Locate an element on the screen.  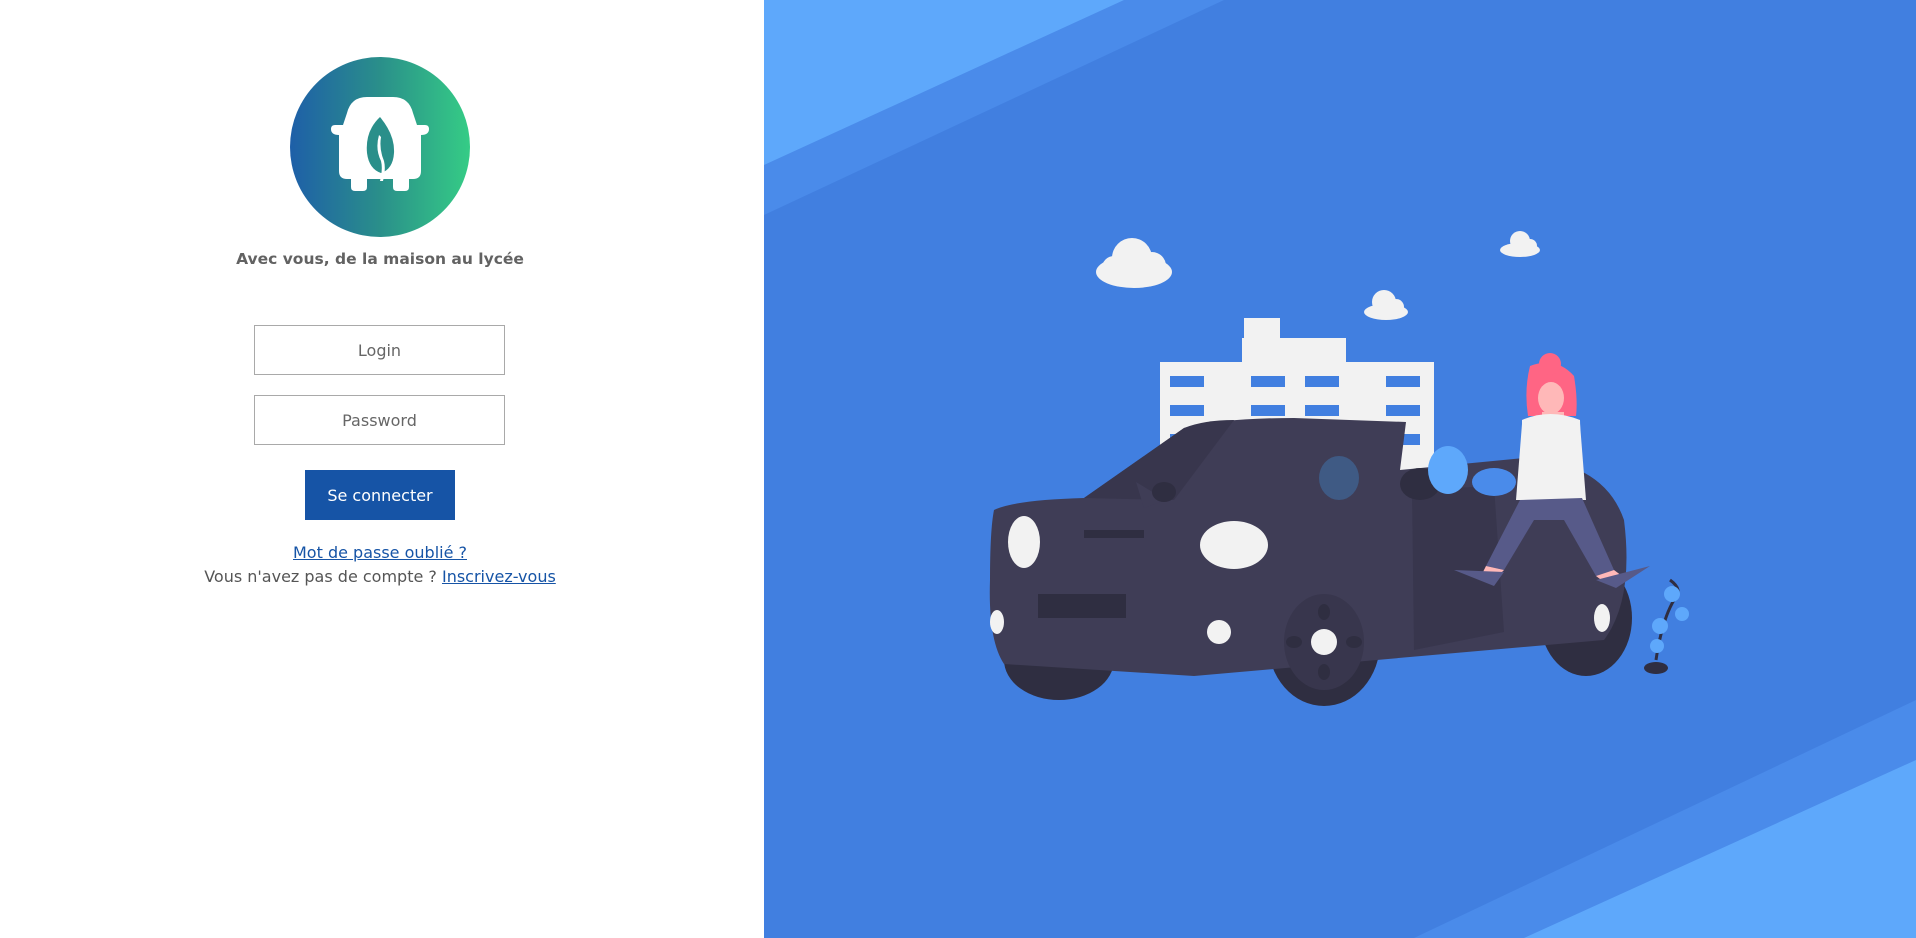
car-leaf-icon is located at coordinates (380, 144).